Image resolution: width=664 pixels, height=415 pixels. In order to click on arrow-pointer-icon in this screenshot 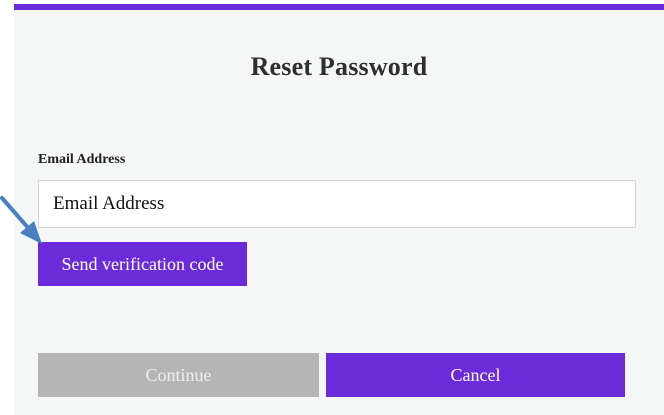, I will do `click(21, 220)`.